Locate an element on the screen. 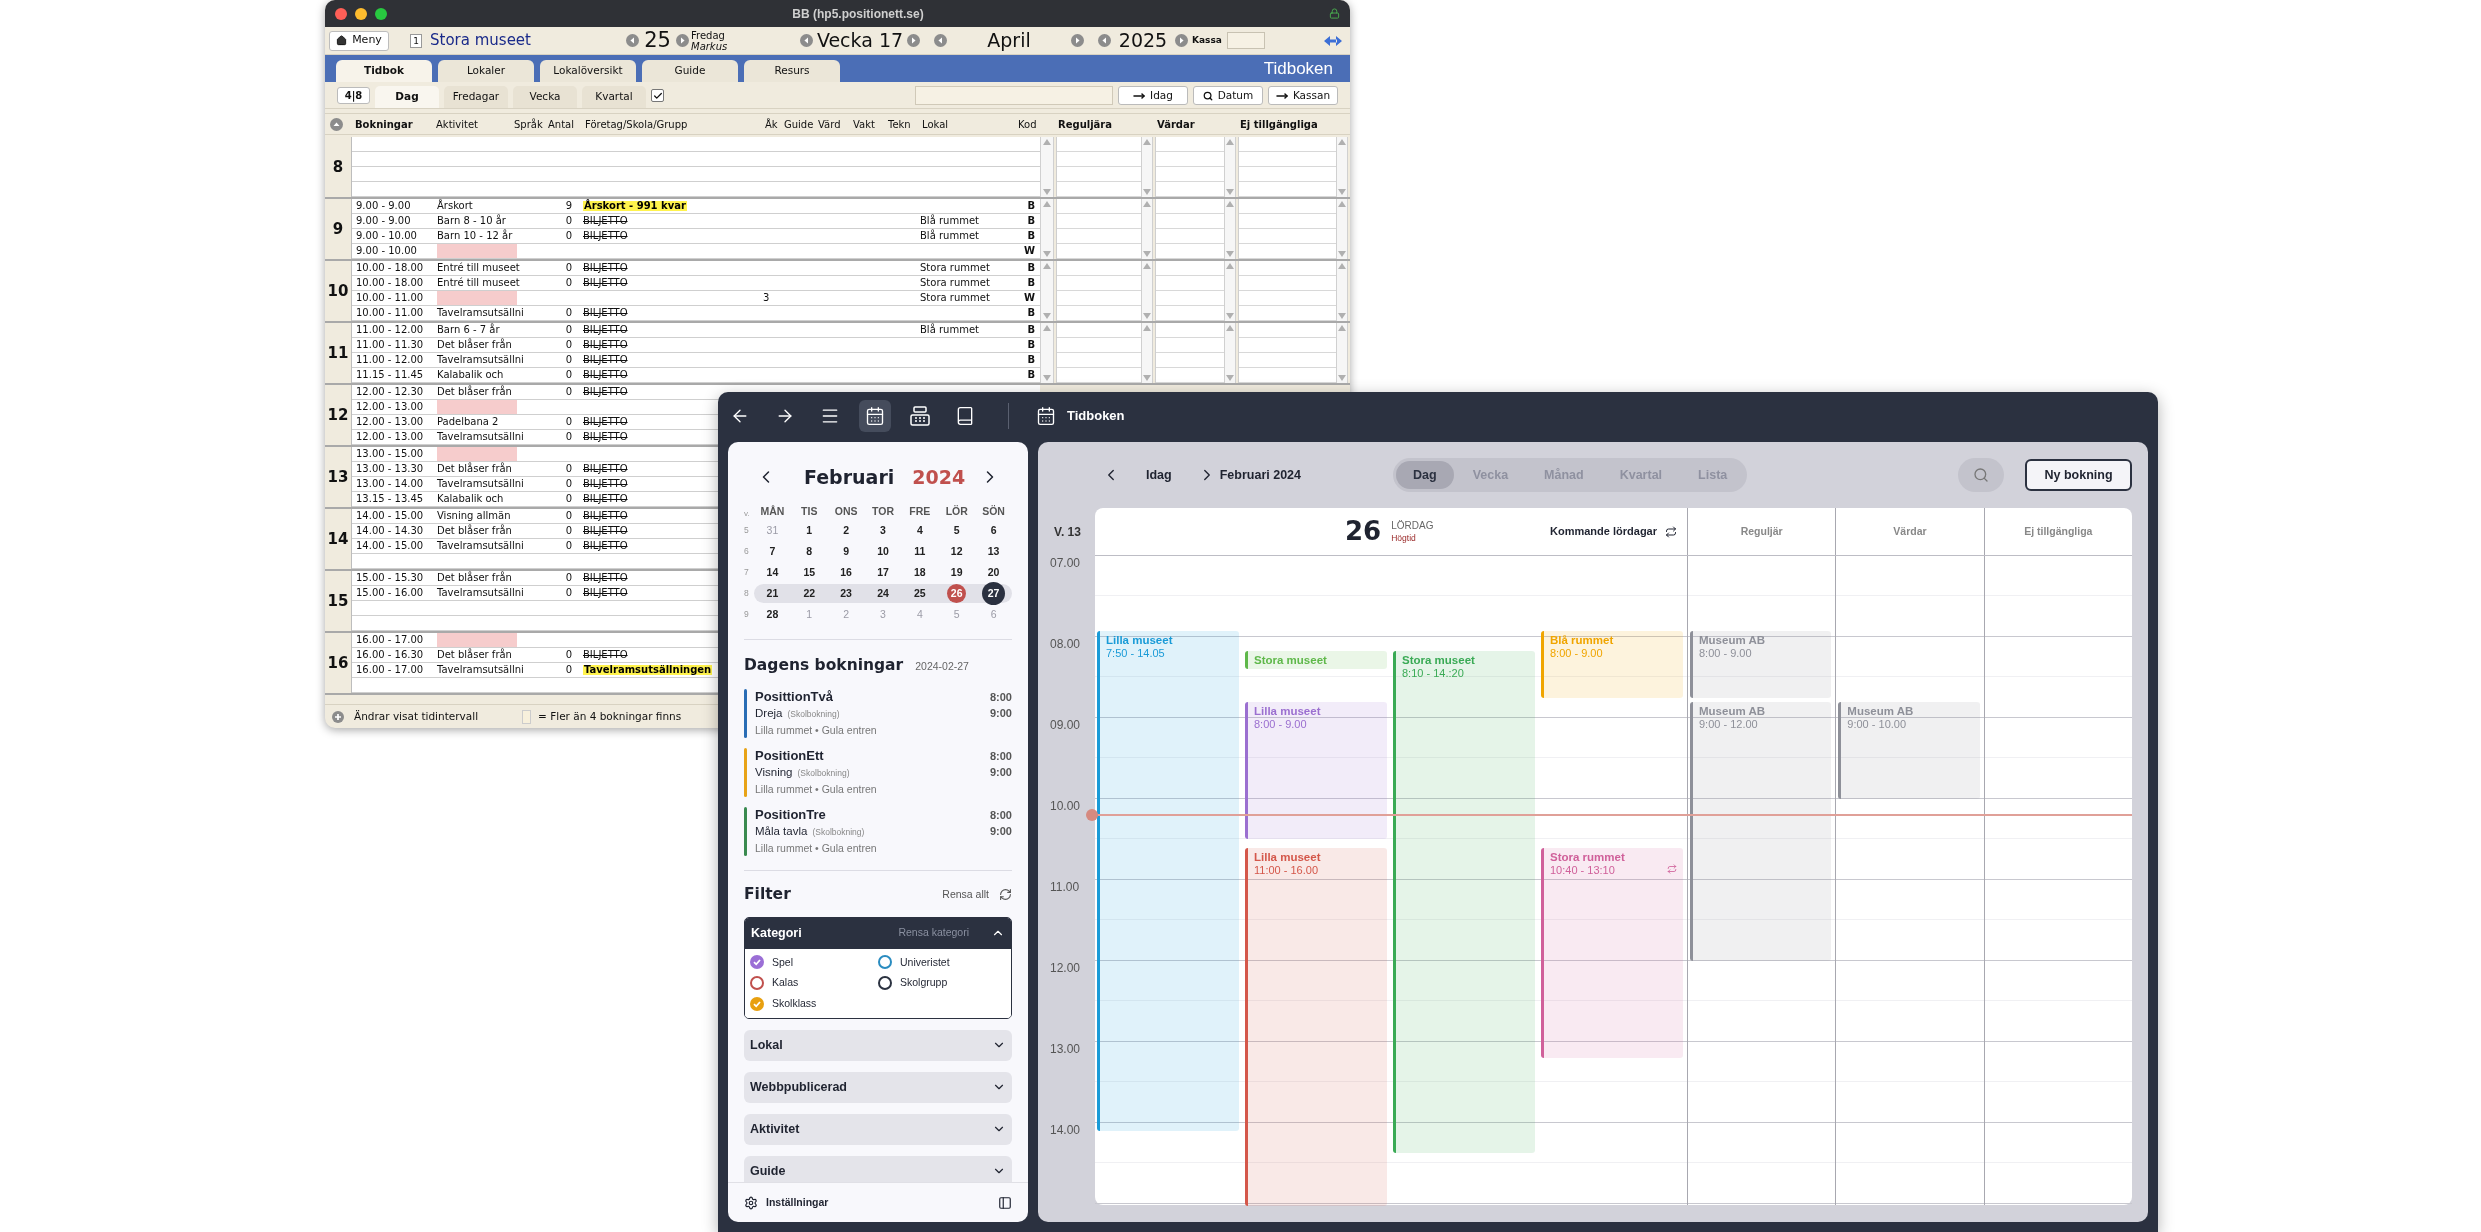  minimize-button is located at coordinates (361, 13).